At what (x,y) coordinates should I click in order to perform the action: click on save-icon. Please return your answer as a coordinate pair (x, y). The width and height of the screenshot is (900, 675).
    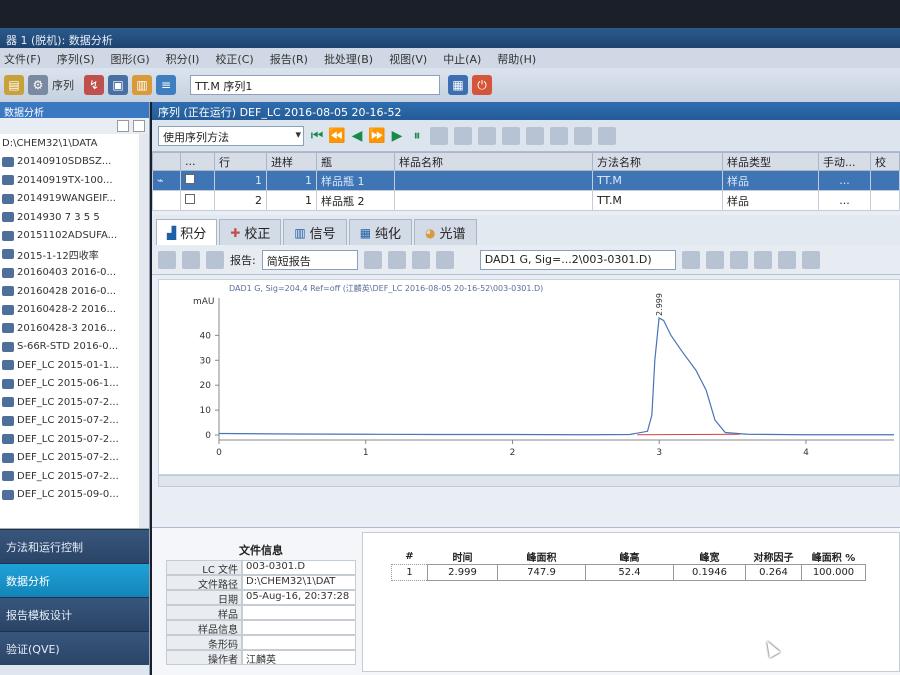
    Looking at the image, I should click on (487, 135).